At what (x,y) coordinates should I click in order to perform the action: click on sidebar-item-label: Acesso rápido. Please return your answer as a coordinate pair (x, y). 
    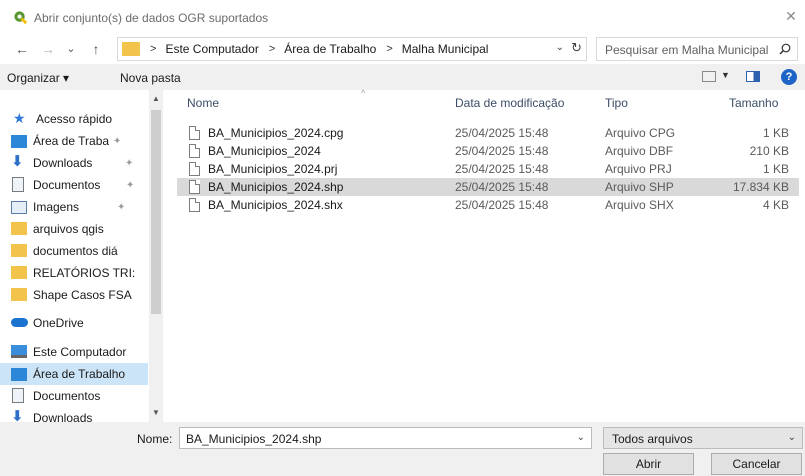
    Looking at the image, I should click on (74, 119).